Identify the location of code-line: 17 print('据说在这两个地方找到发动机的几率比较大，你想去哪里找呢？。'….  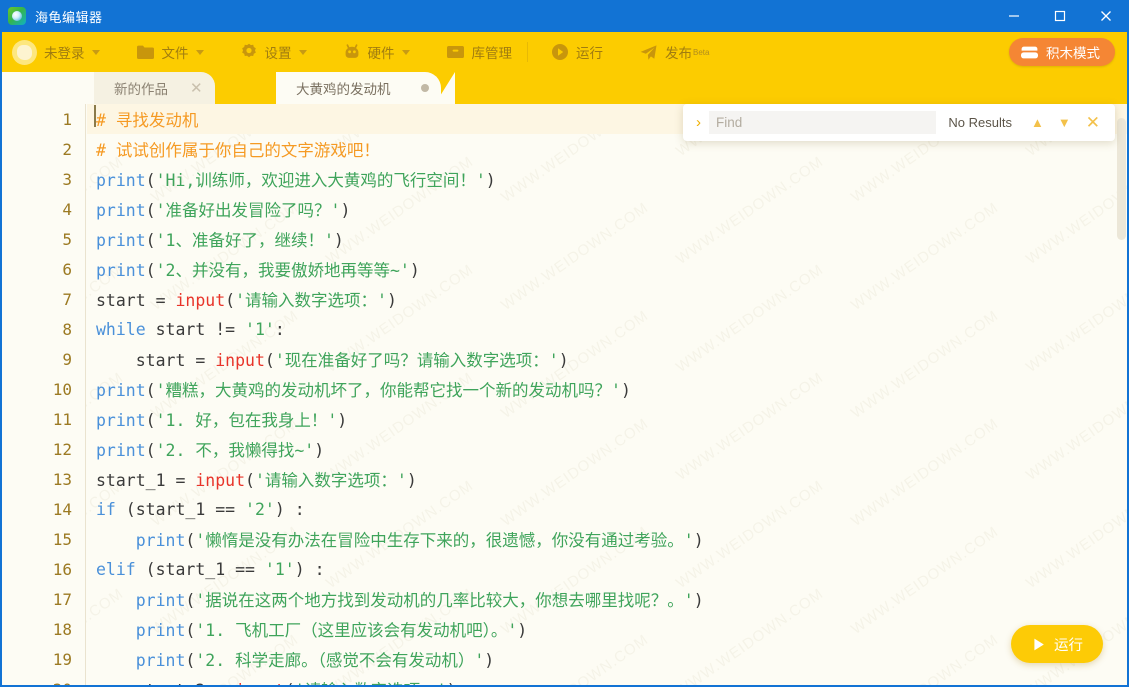
(564, 599).